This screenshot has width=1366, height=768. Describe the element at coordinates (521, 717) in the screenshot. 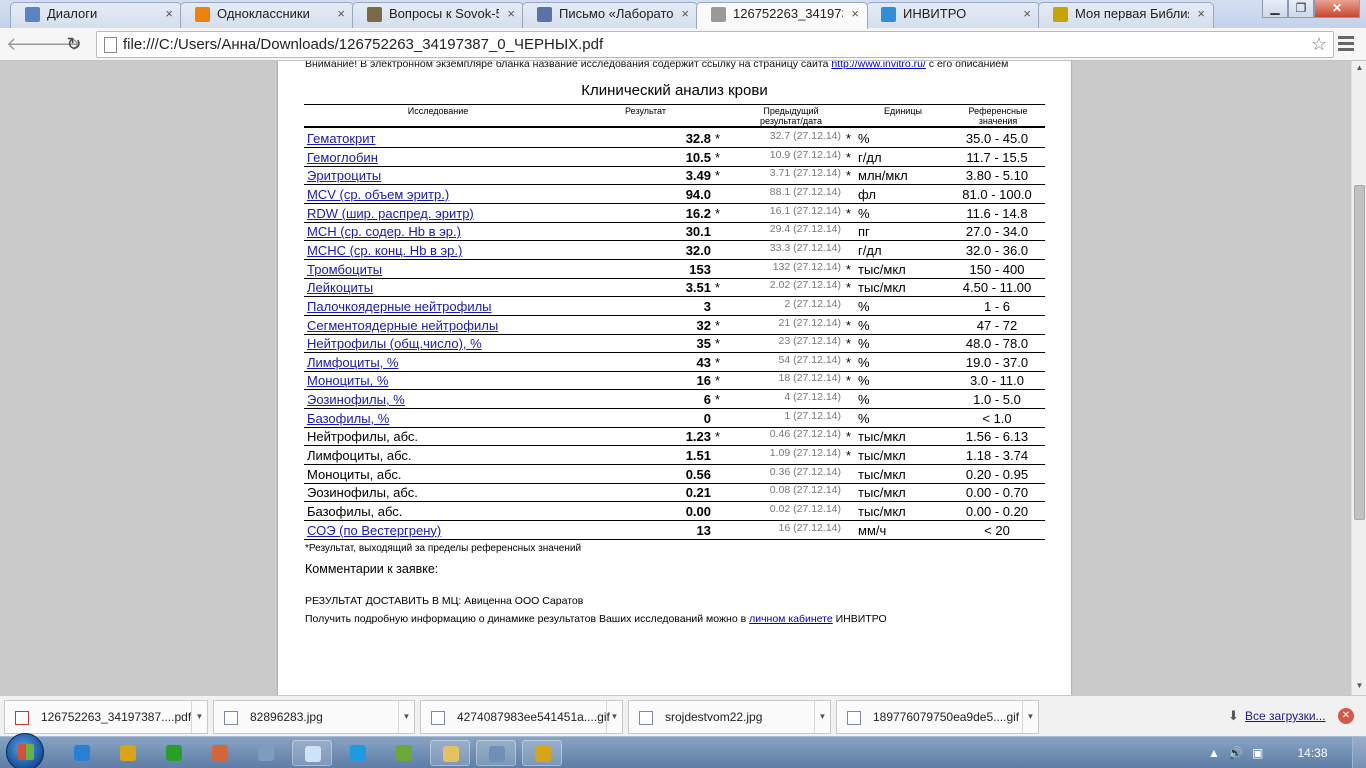

I see `download-item: 4274087983ee541451a....gif ▼` at that location.